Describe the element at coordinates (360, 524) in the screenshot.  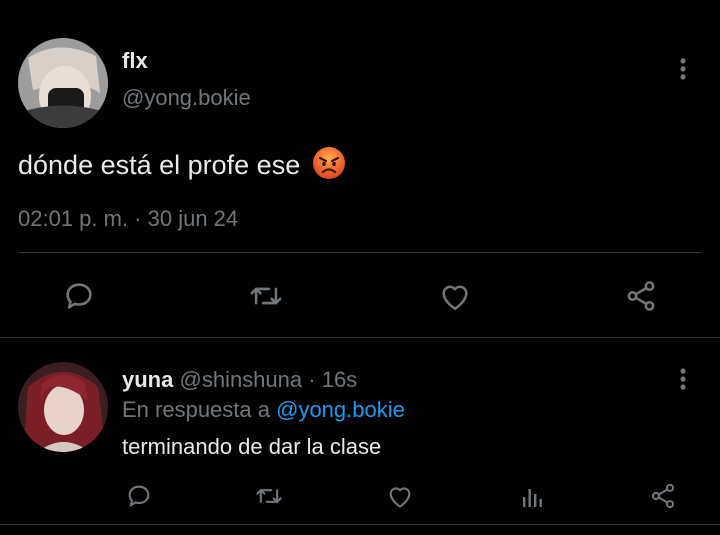
I see `divider-reply-bottom` at that location.